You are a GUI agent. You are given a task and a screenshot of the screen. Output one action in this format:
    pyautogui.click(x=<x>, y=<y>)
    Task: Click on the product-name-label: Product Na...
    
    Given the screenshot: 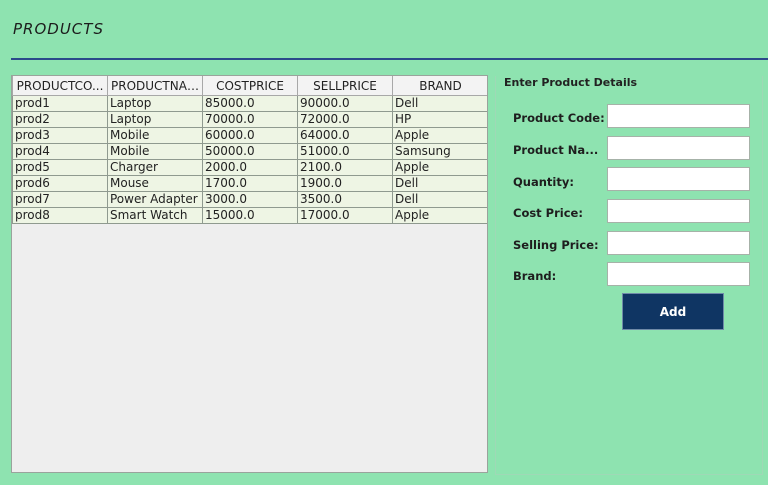 What is the action you would take?
    pyautogui.click(x=556, y=150)
    